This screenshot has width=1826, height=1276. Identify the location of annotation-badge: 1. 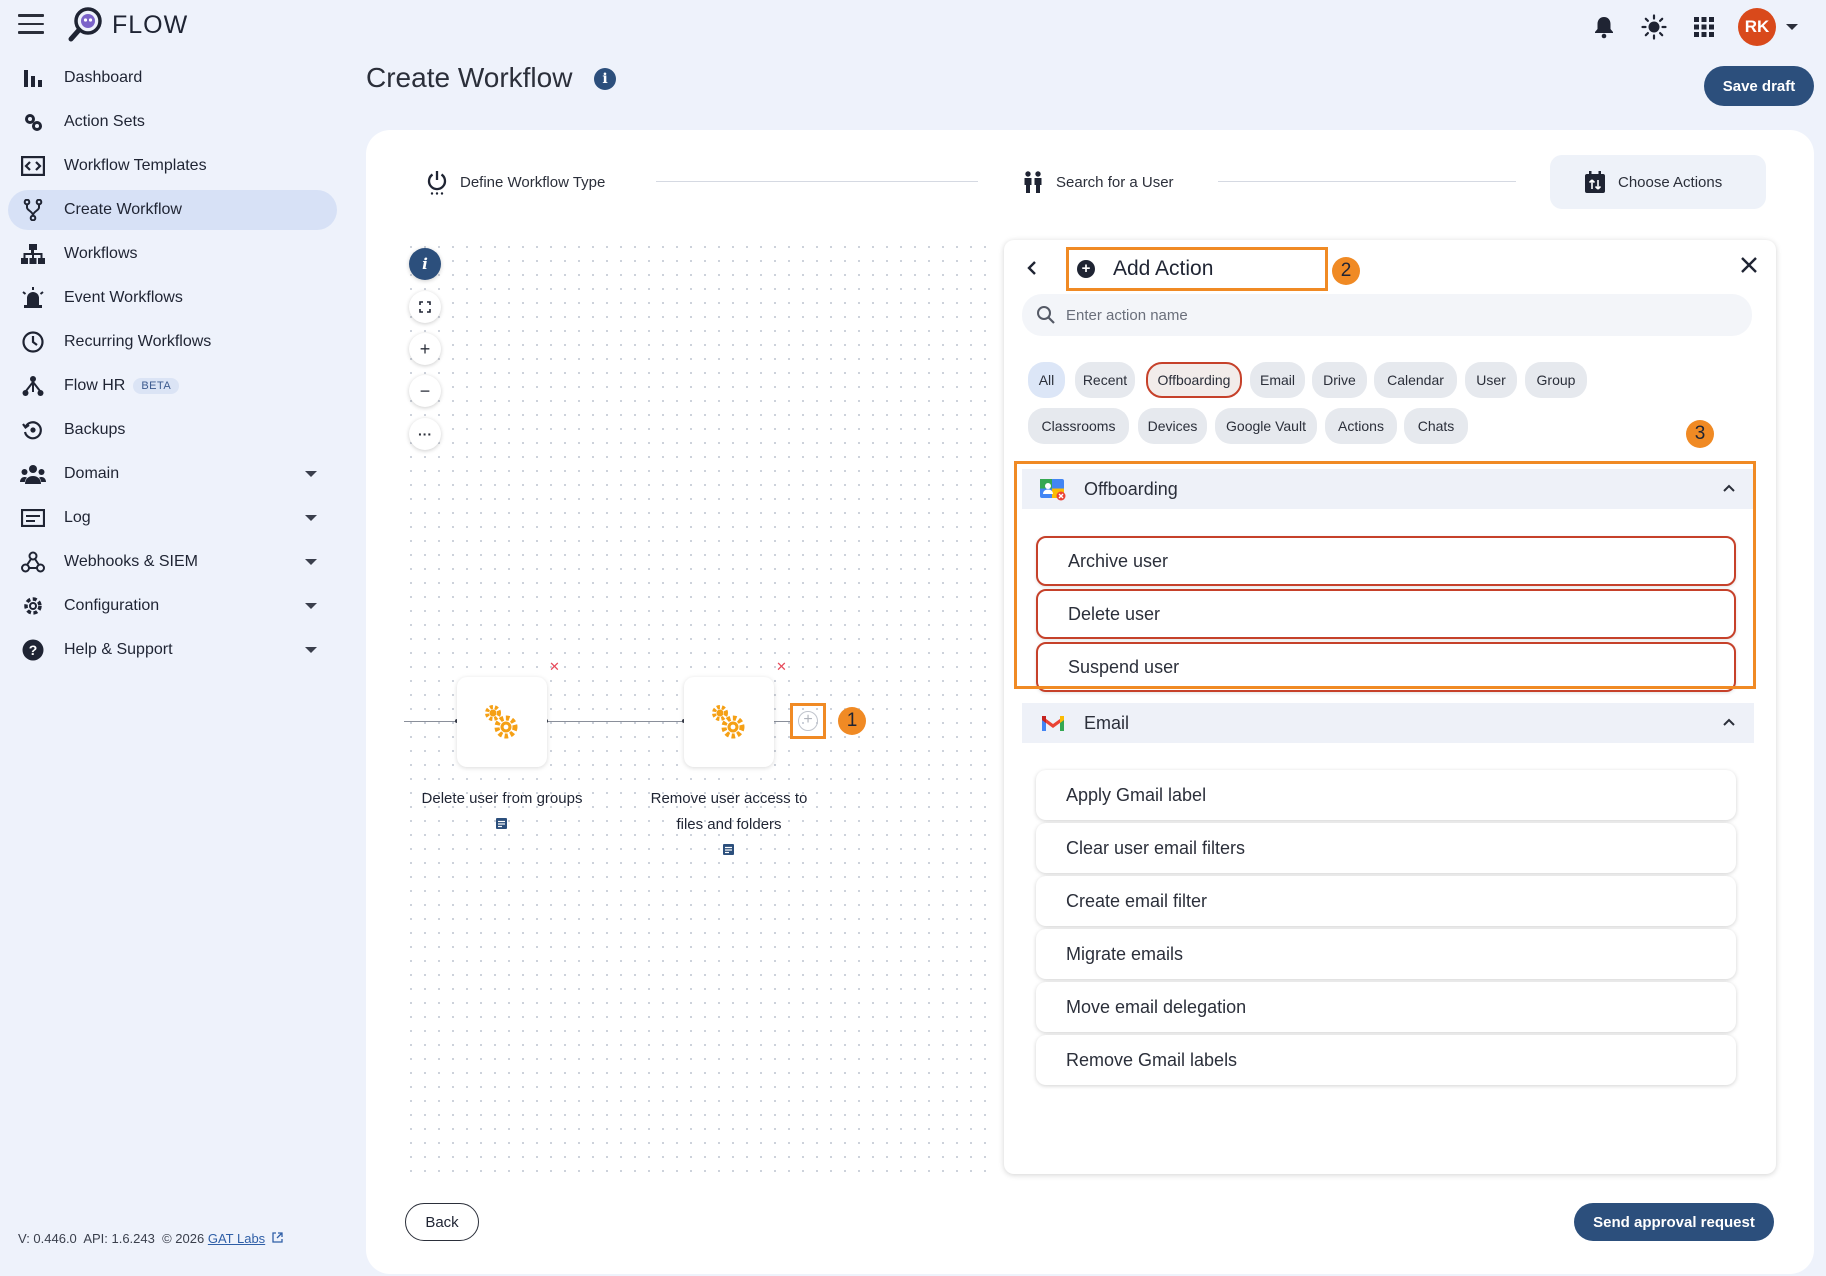
(852, 721).